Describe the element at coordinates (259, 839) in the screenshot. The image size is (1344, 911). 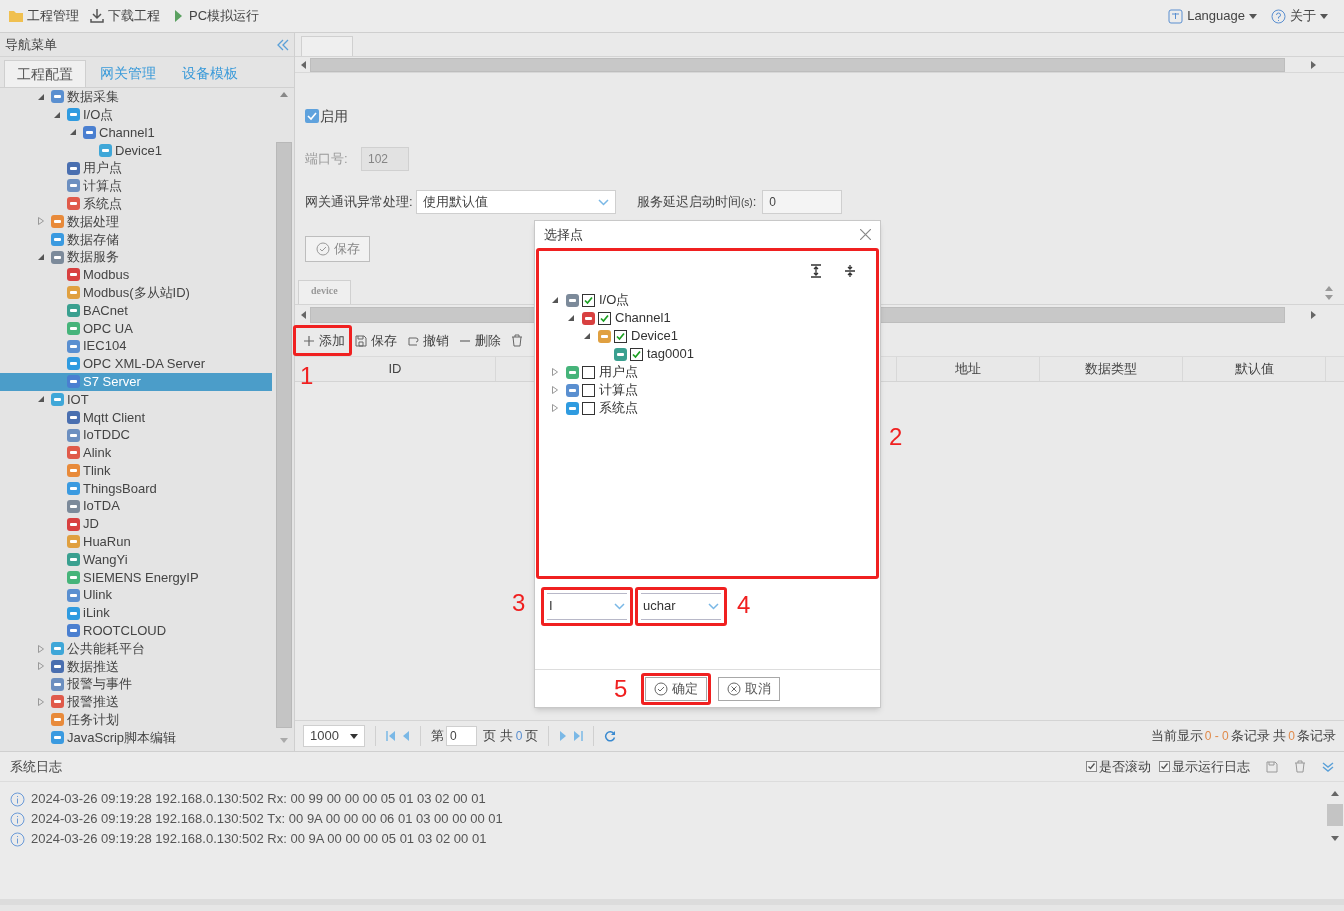
I see `log-line: 2024-03-26 09:19:28 192.168.0.130:502 Rx: 00 9A 00 00 00 05 01 03 02 00 01` at that location.